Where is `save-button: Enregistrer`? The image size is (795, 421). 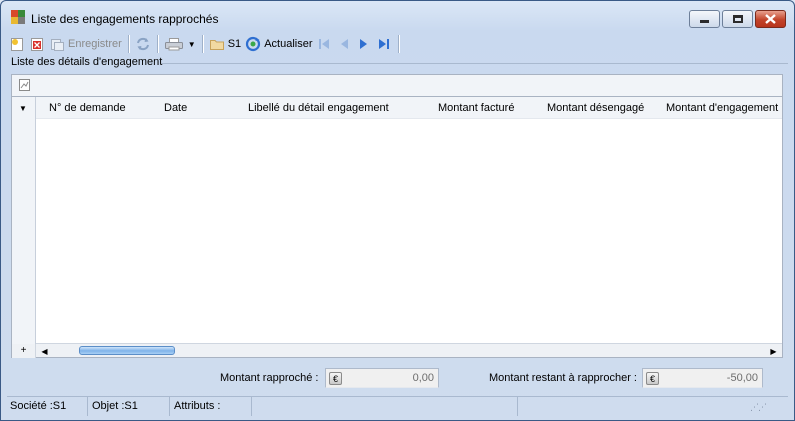 save-button: Enregistrer is located at coordinates (85, 44).